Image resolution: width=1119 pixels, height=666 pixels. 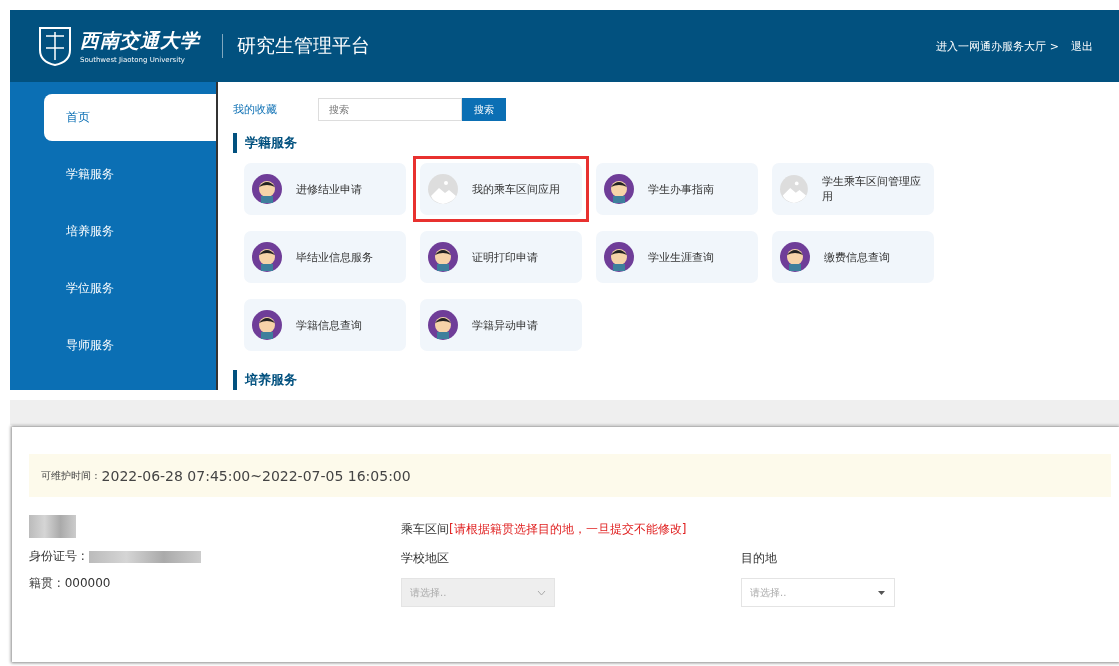 I want to click on service-tile: 学业生涯查询, so click(x=677, y=257).